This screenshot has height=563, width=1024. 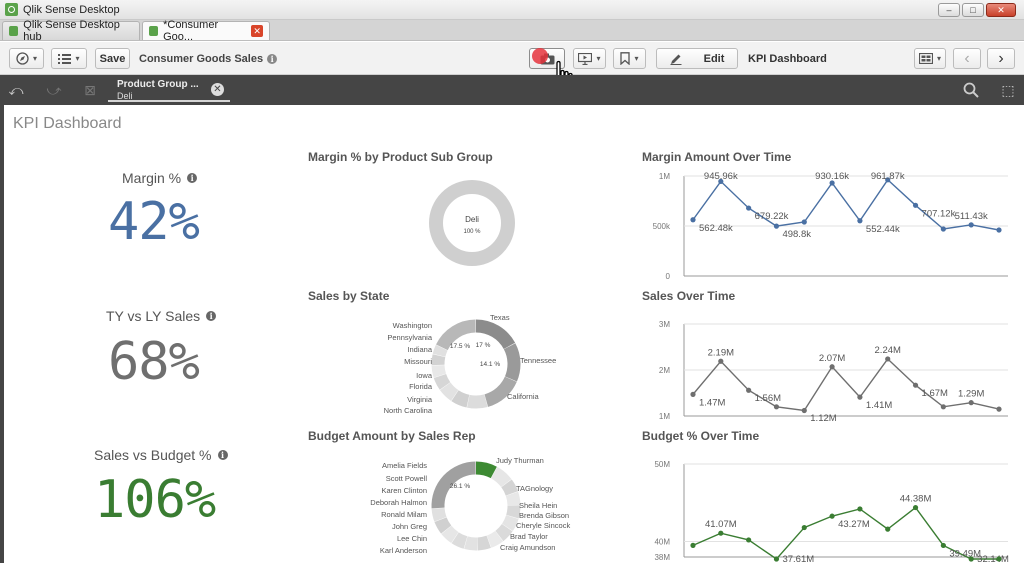 What do you see at coordinates (155, 500) in the screenshot?
I see `kpi-budget-value: 106%` at bounding box center [155, 500].